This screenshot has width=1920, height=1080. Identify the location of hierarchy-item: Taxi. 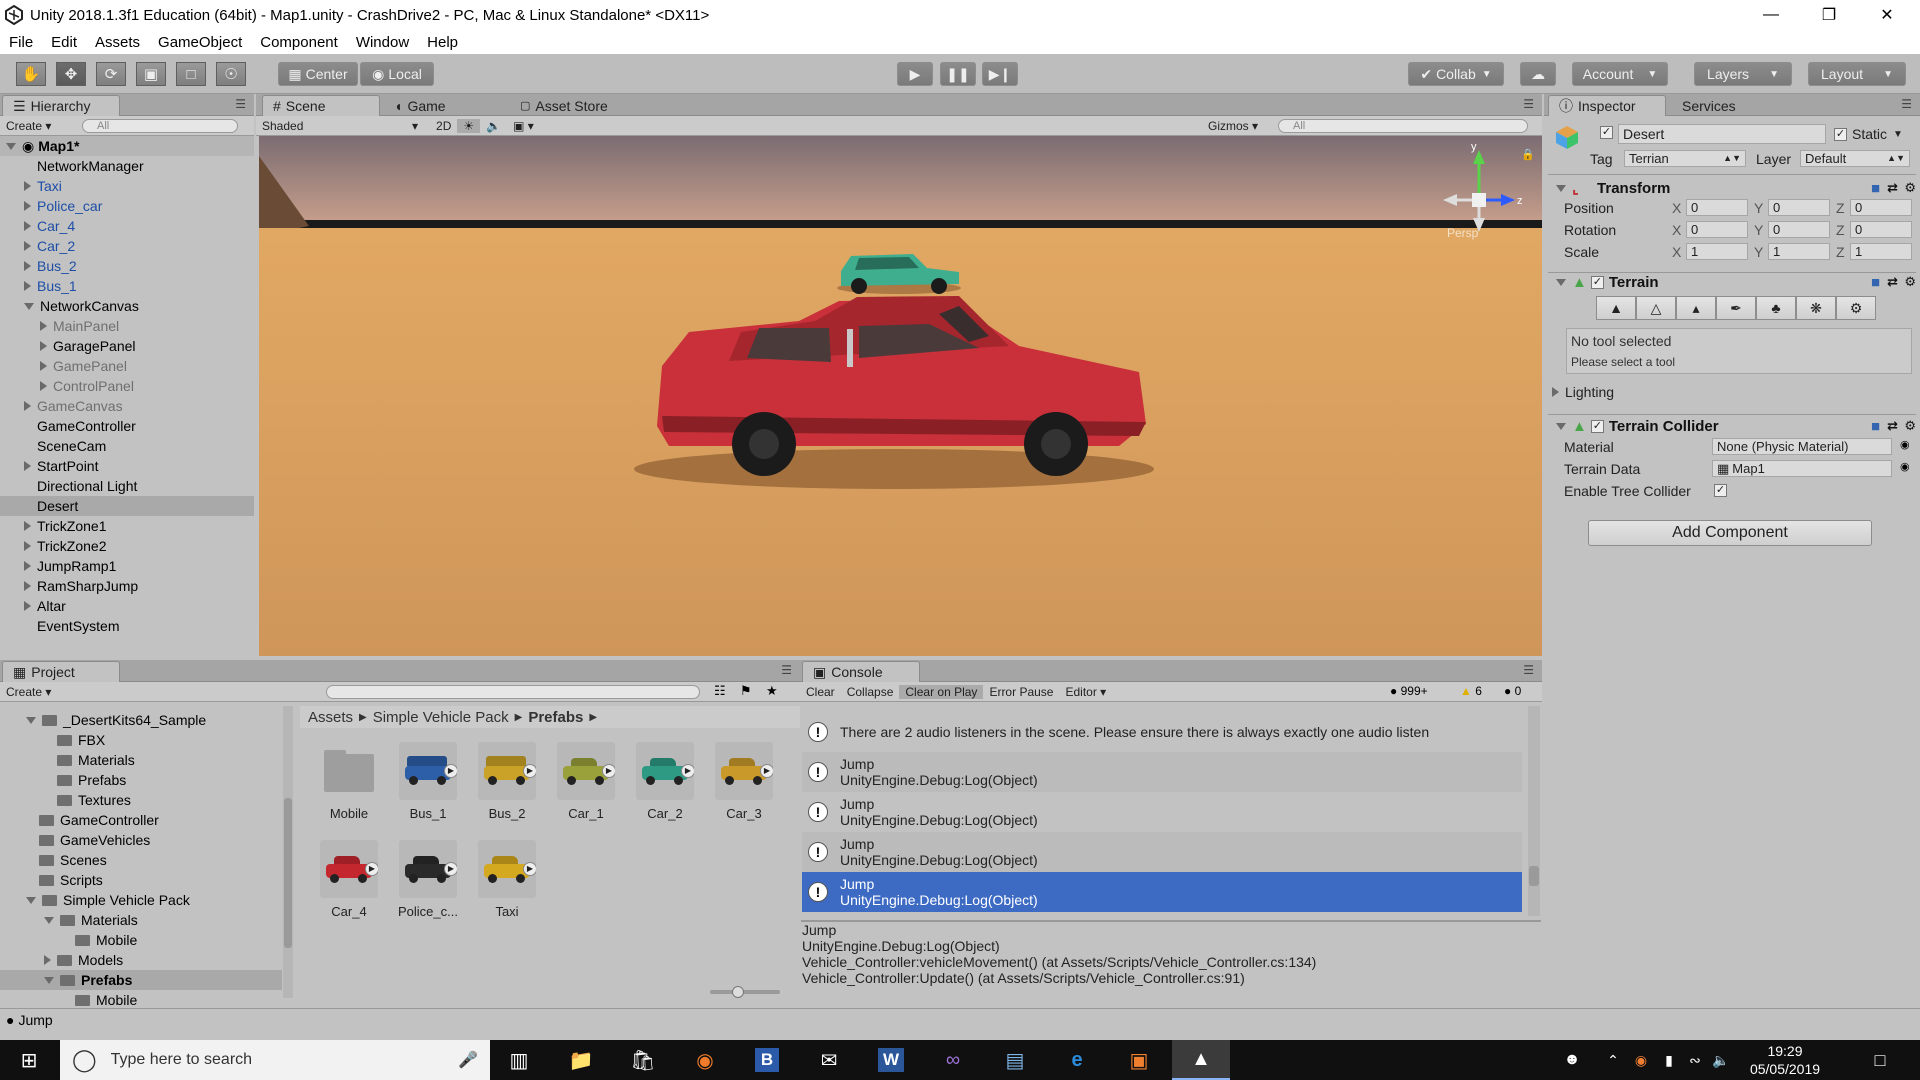
(127, 186).